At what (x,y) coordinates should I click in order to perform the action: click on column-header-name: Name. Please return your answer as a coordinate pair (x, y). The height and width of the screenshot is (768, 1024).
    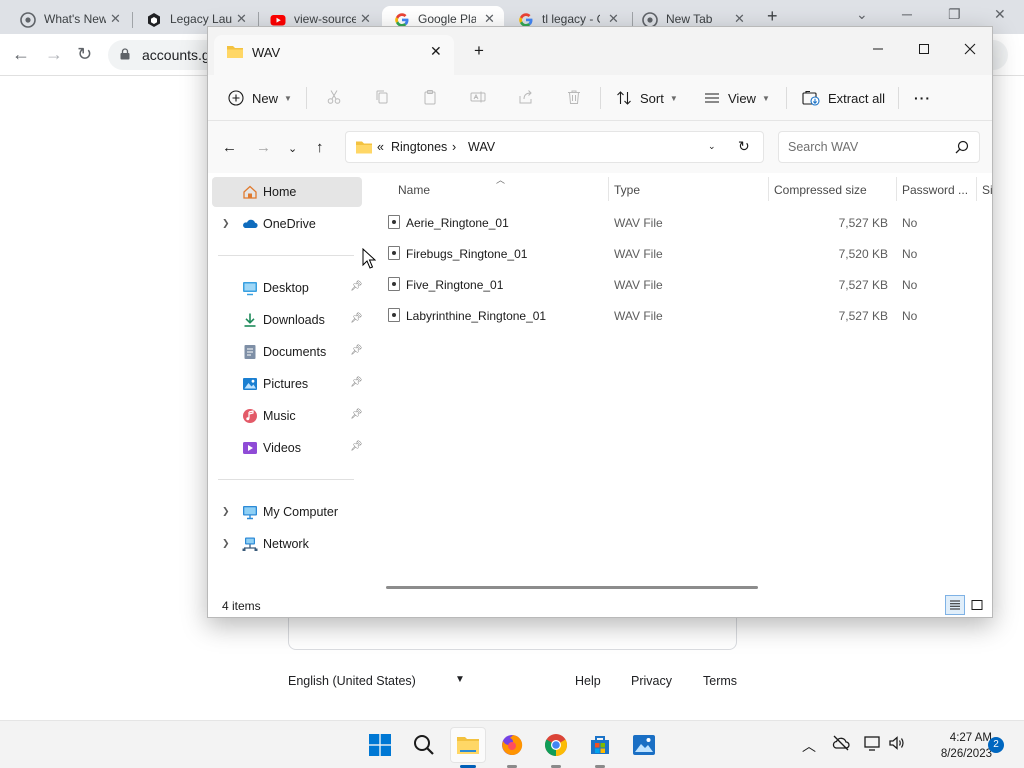
    Looking at the image, I should click on (498, 190).